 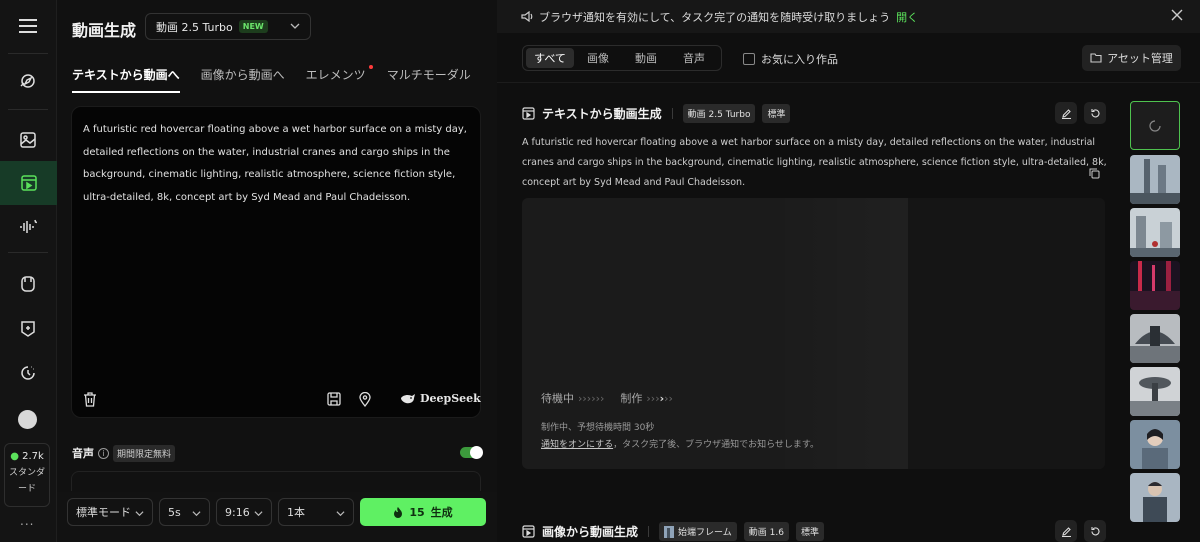 What do you see at coordinates (28, 140) in the screenshot?
I see `image-gen-icon` at bounding box center [28, 140].